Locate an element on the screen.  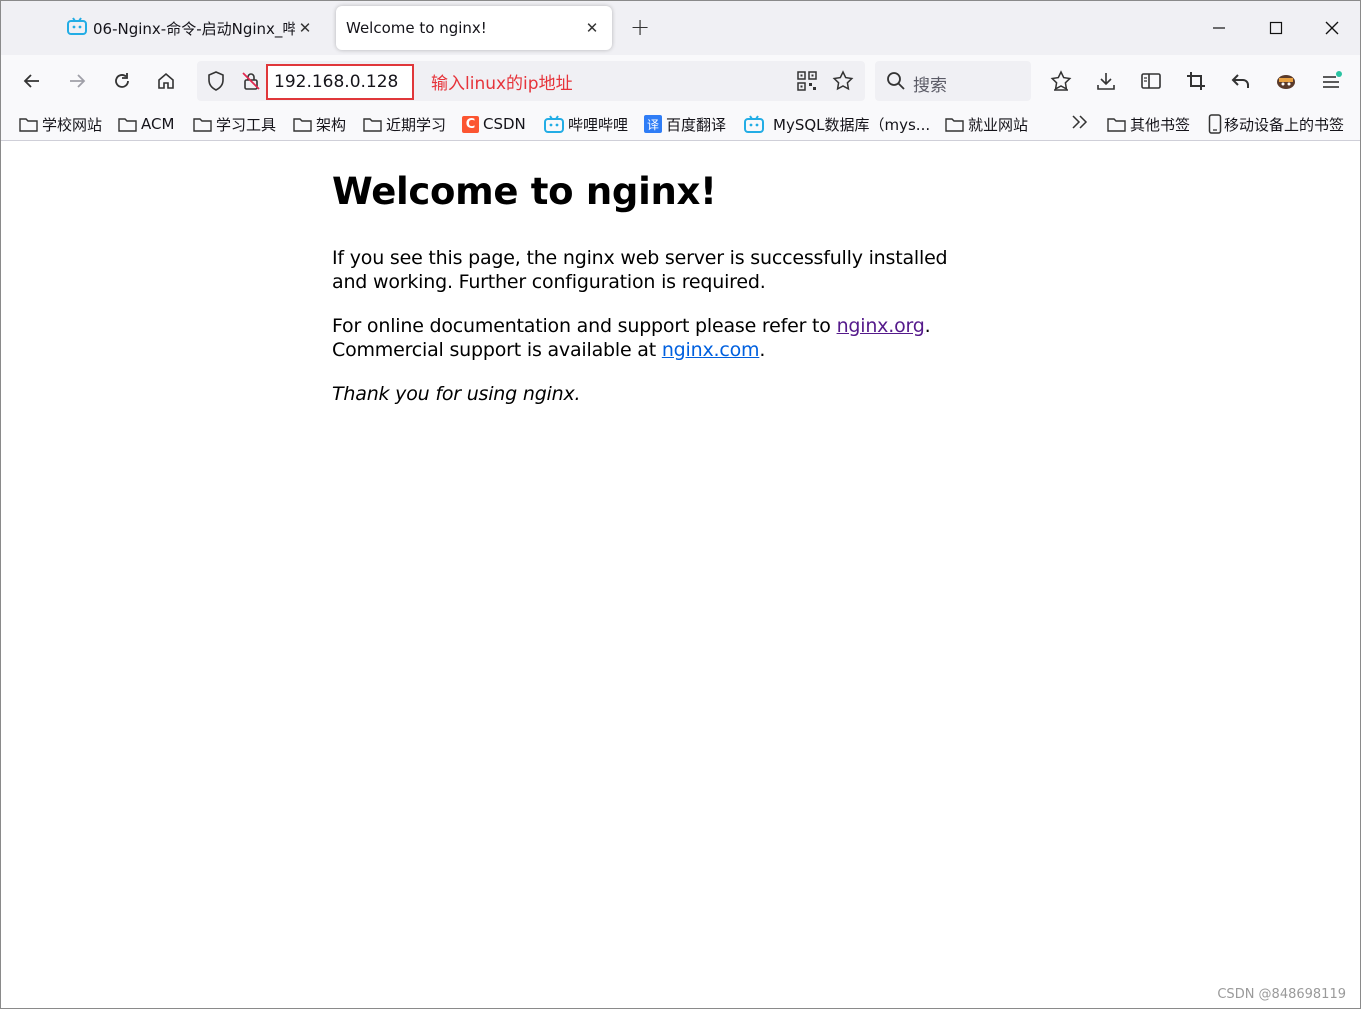
forward-arrow-icon is located at coordinates (78, 81).